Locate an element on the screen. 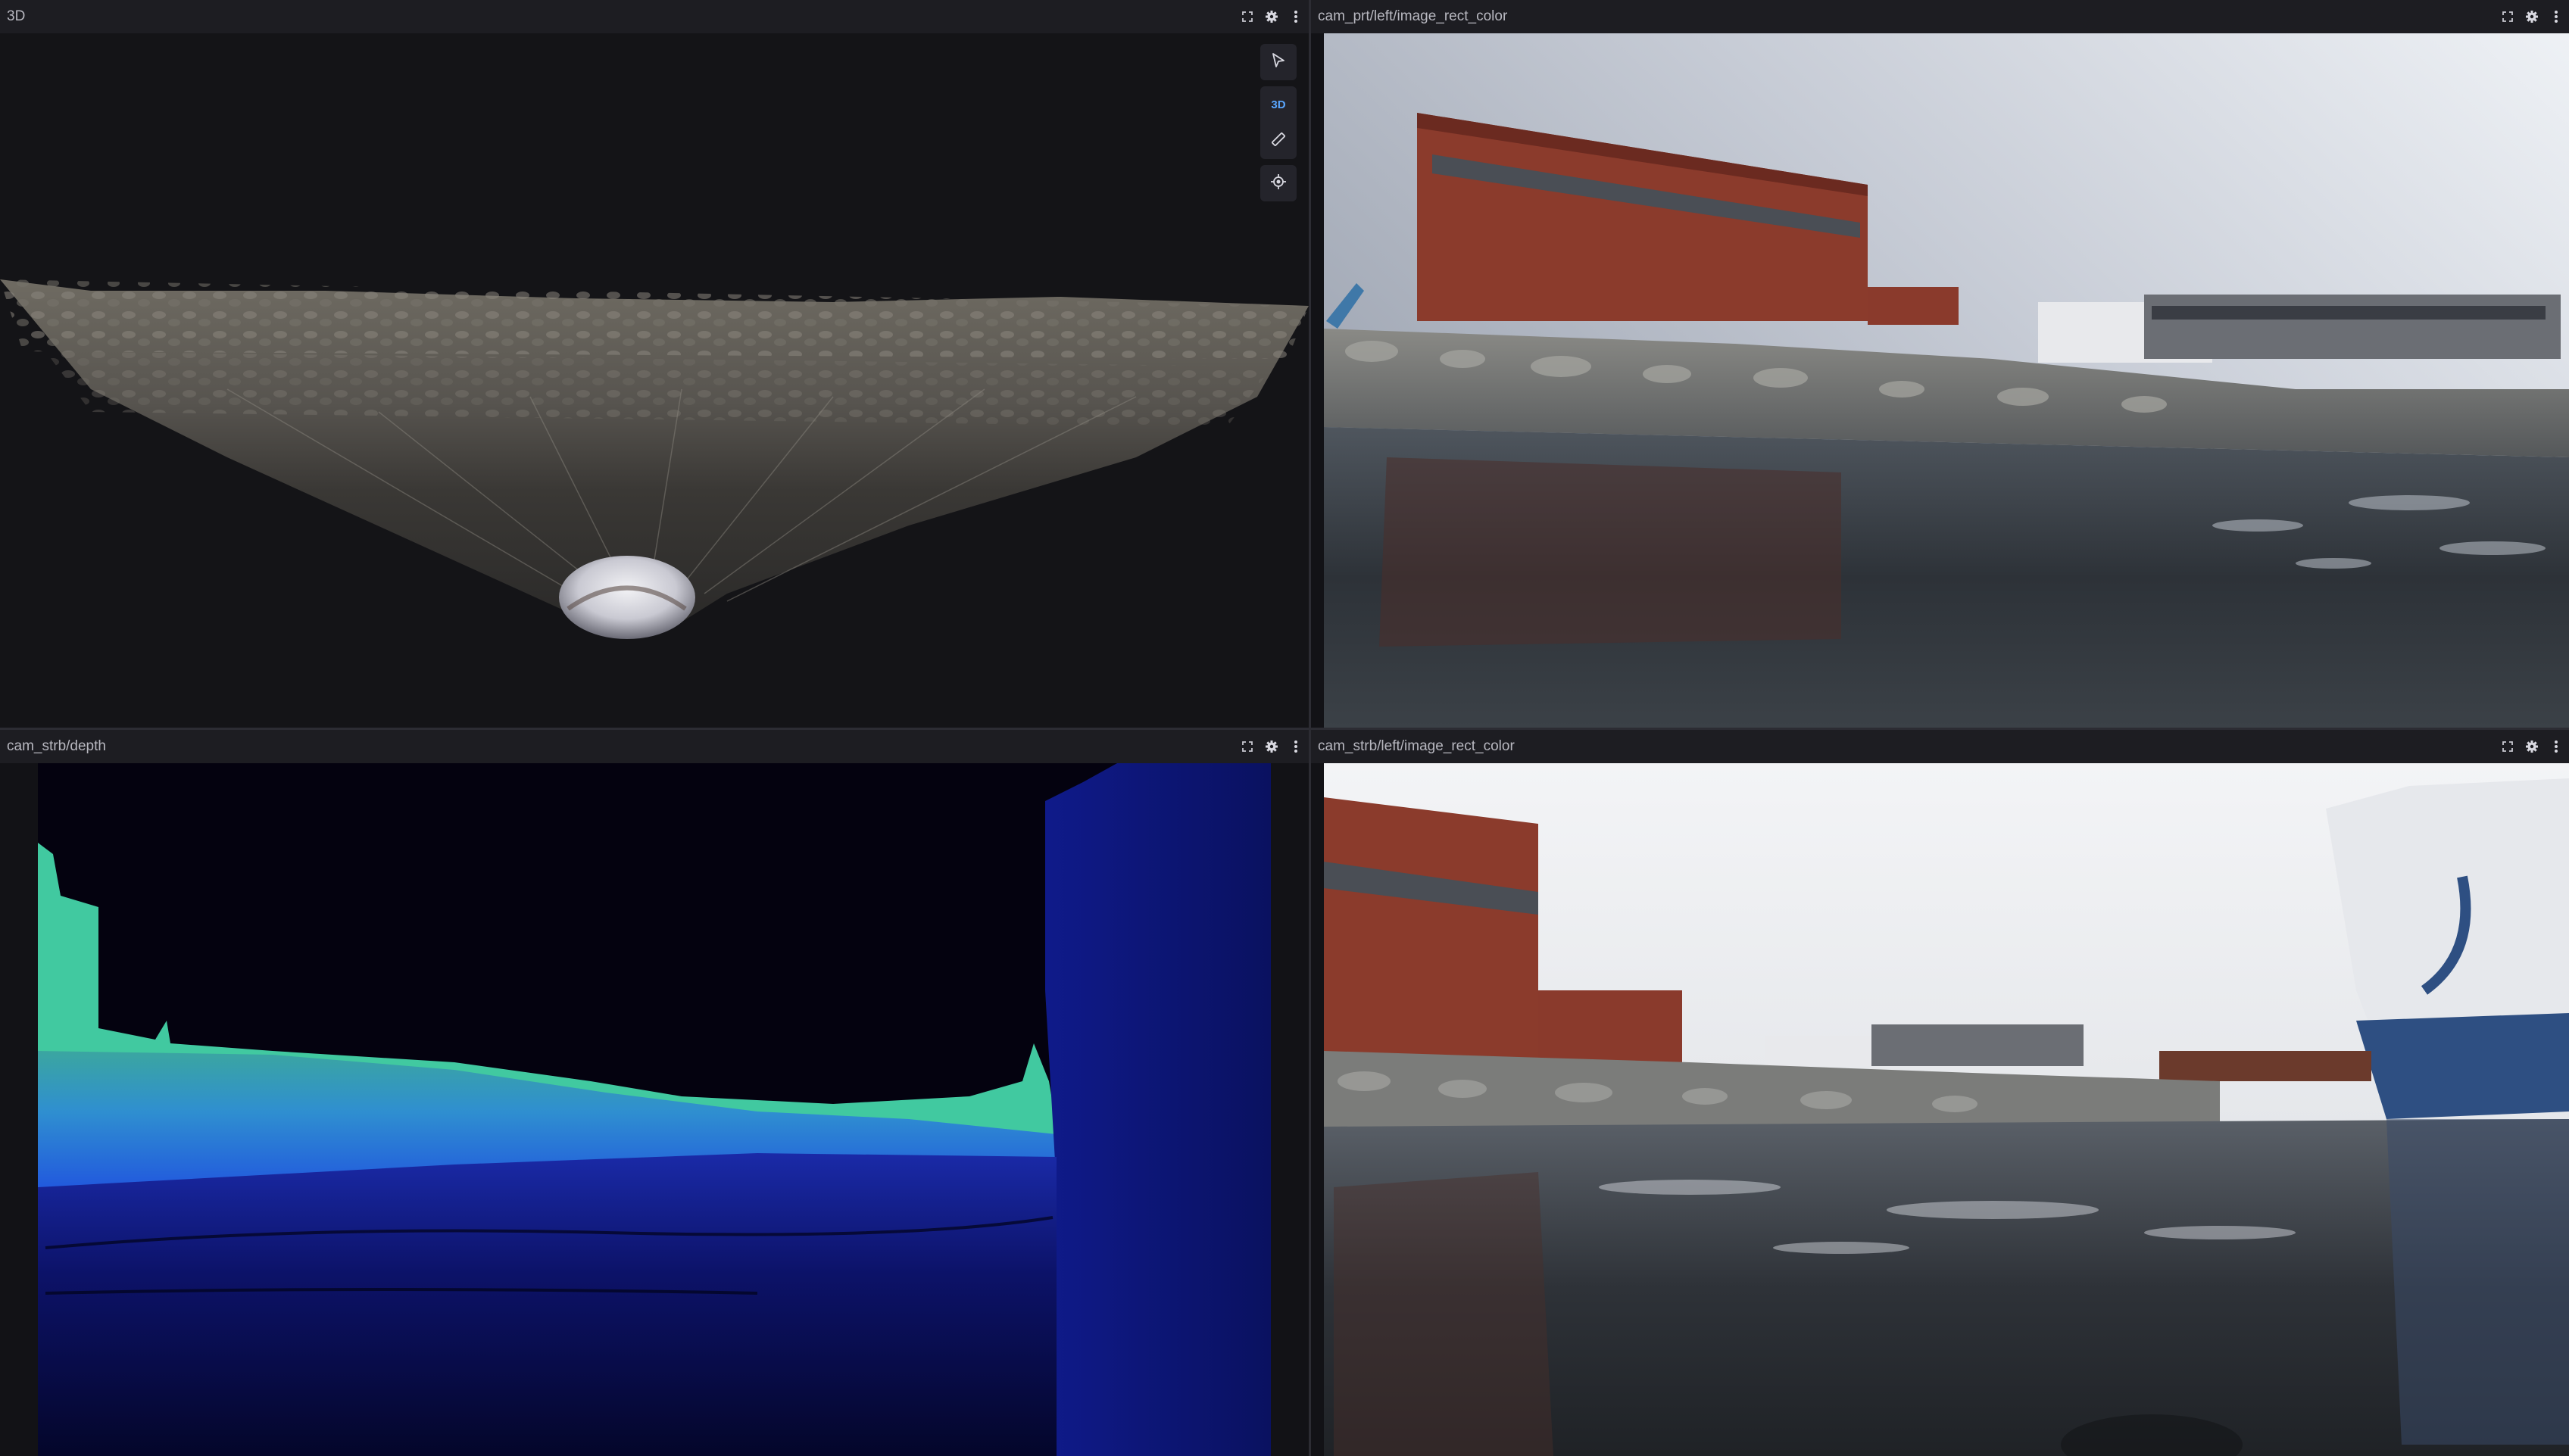 The image size is (2569, 1456). panel-title: cam_strb/left/image_rect_color is located at coordinates (1416, 746).